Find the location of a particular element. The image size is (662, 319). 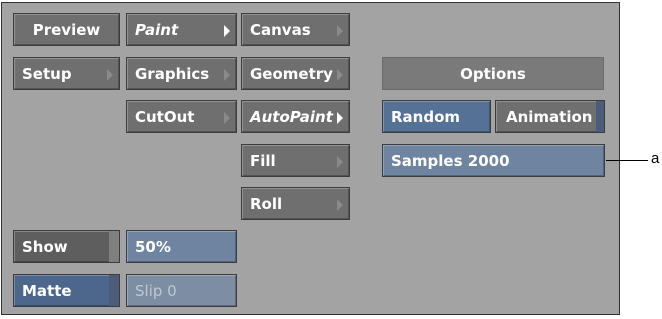

setup-button: Setup is located at coordinates (66, 73).